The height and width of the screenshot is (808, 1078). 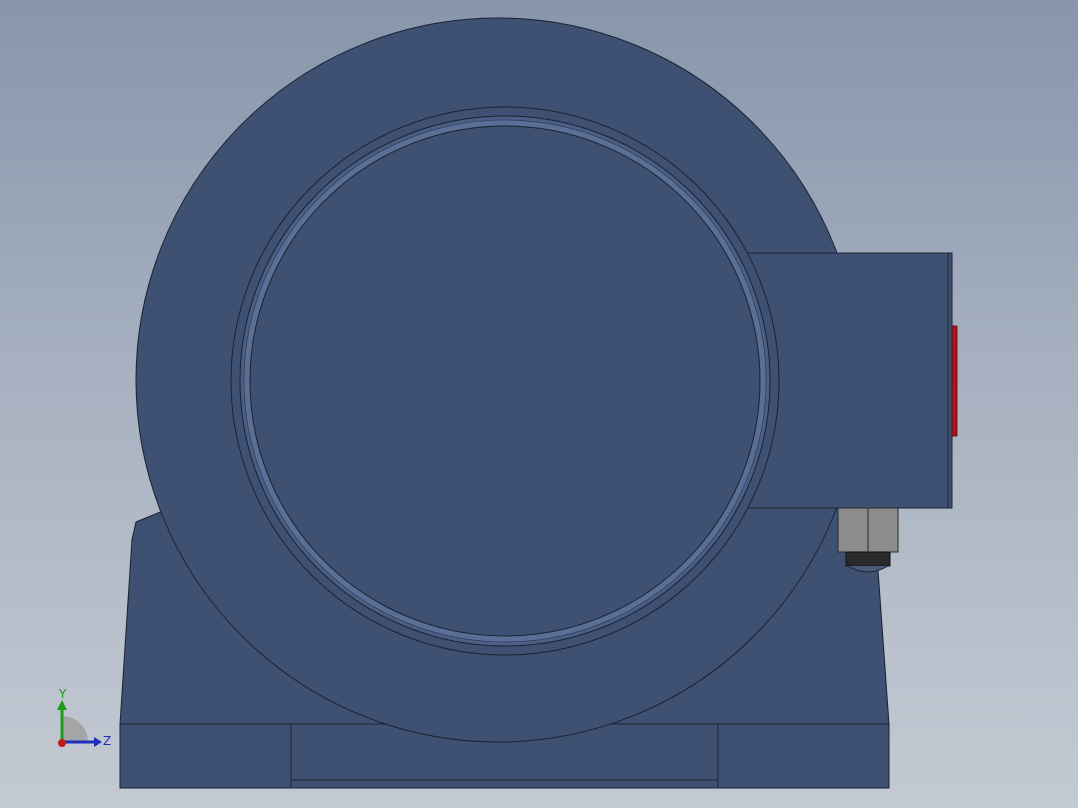 What do you see at coordinates (62, 694) in the screenshot?
I see `triad-y-label: Y` at bounding box center [62, 694].